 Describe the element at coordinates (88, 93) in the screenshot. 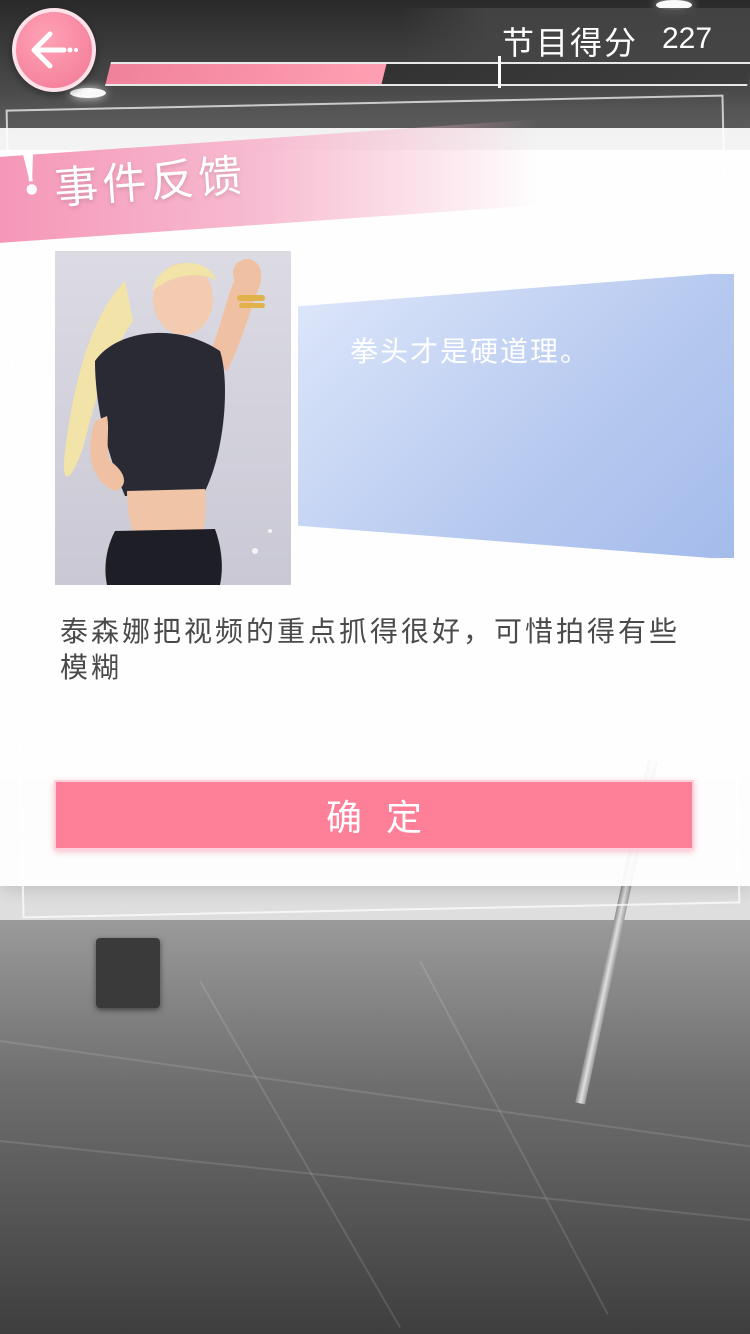

I see `ceiling-light` at that location.